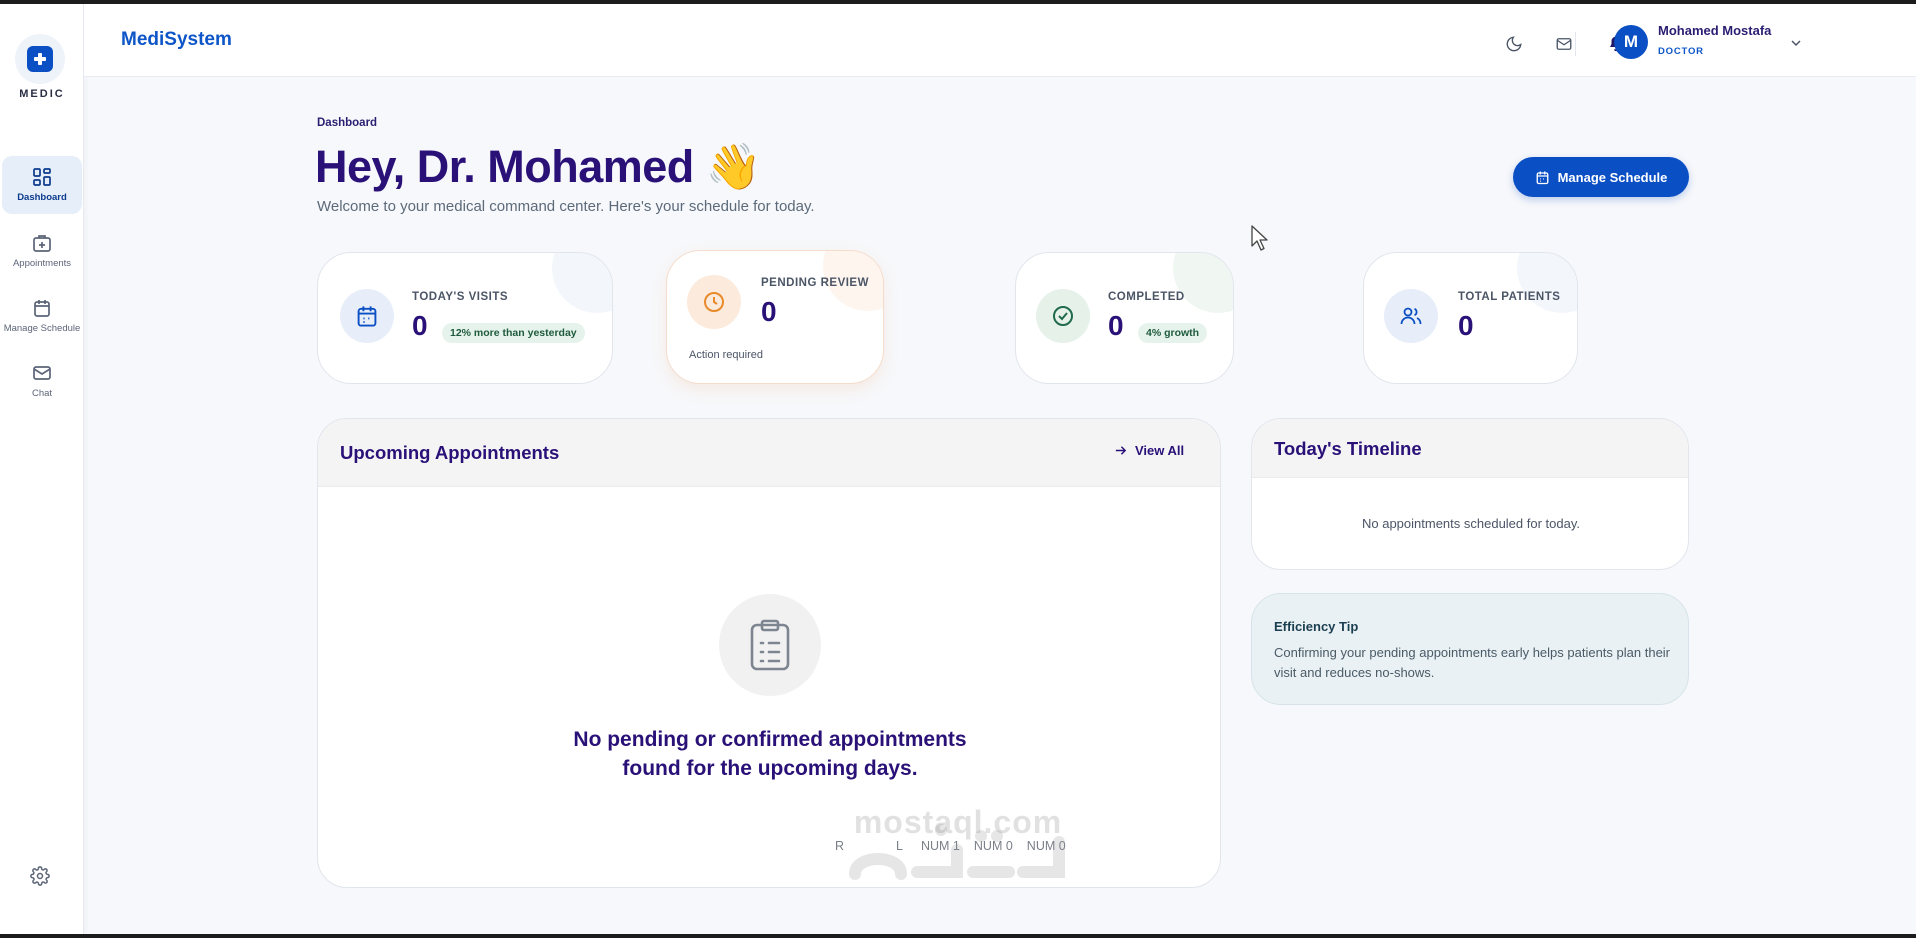 The width and height of the screenshot is (1916, 938). I want to click on stat-card-total-patients: TOTAL PATIENTS 0, so click(1470, 318).